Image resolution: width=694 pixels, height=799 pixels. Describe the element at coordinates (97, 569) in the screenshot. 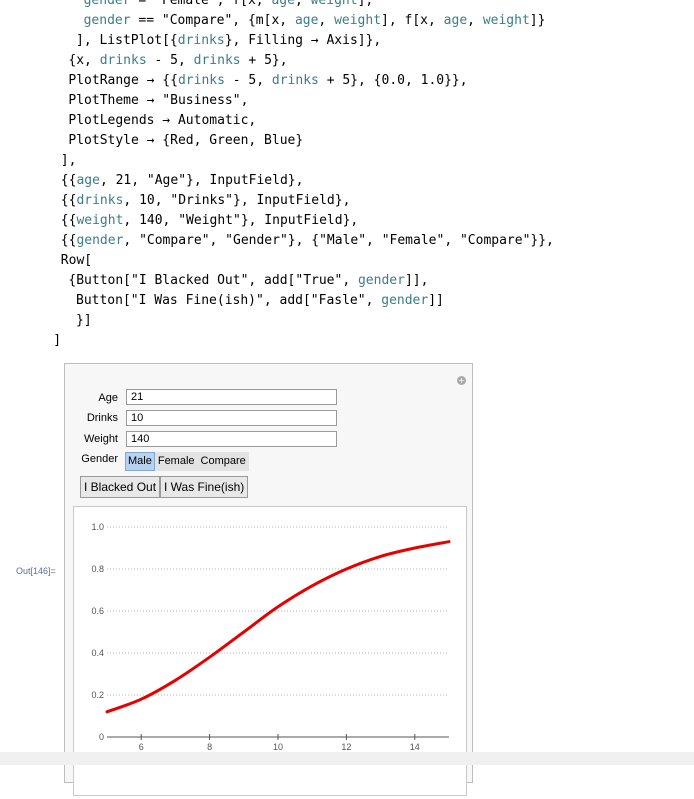

I see `y-tick-label: 0.8` at that location.